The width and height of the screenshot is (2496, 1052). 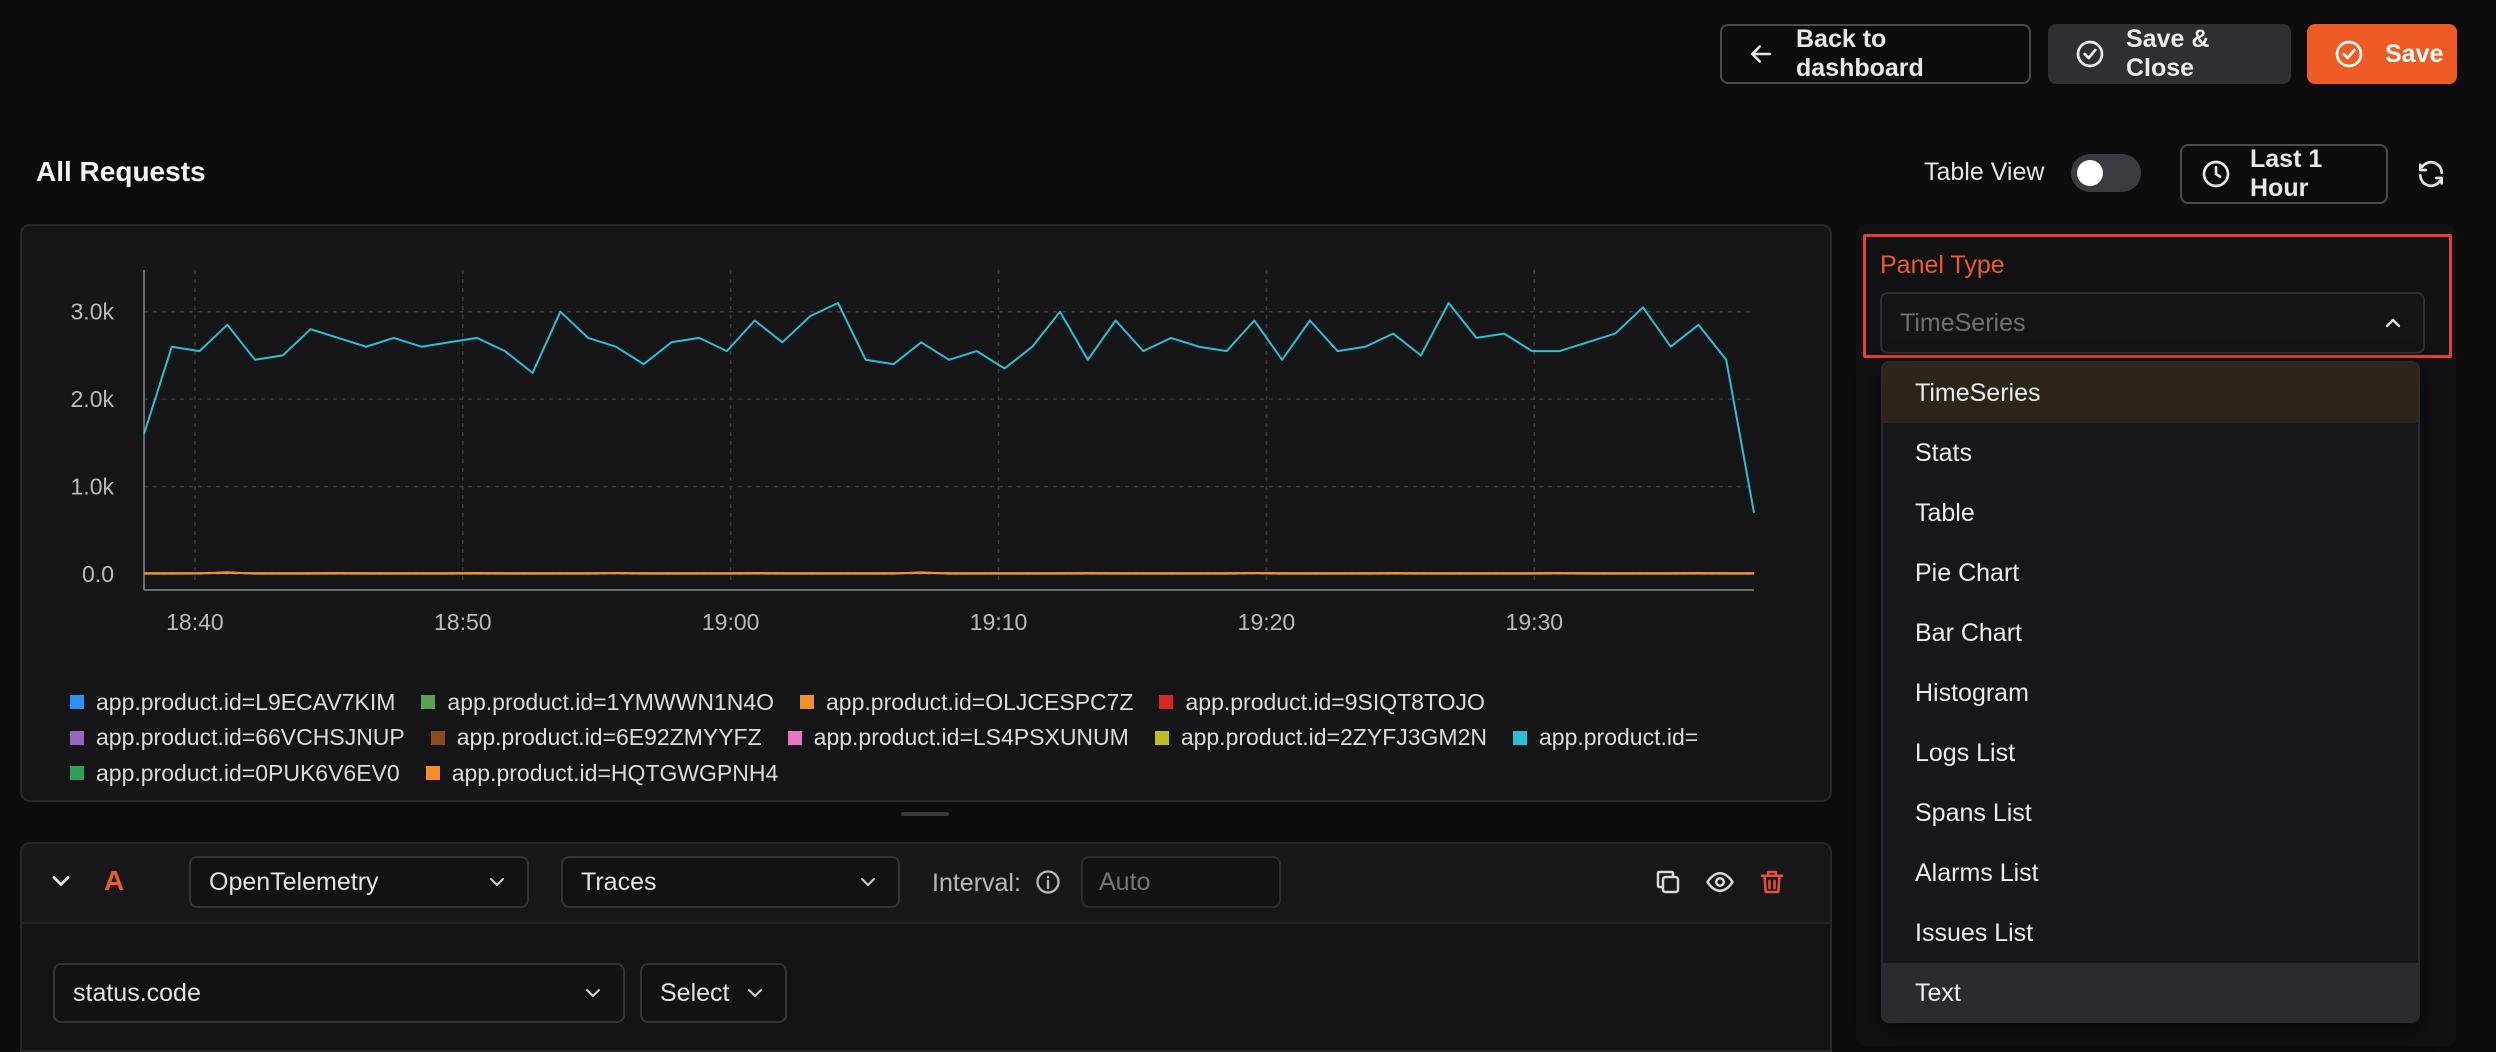 I want to click on x-tick-label: 19:10, so click(x=999, y=622).